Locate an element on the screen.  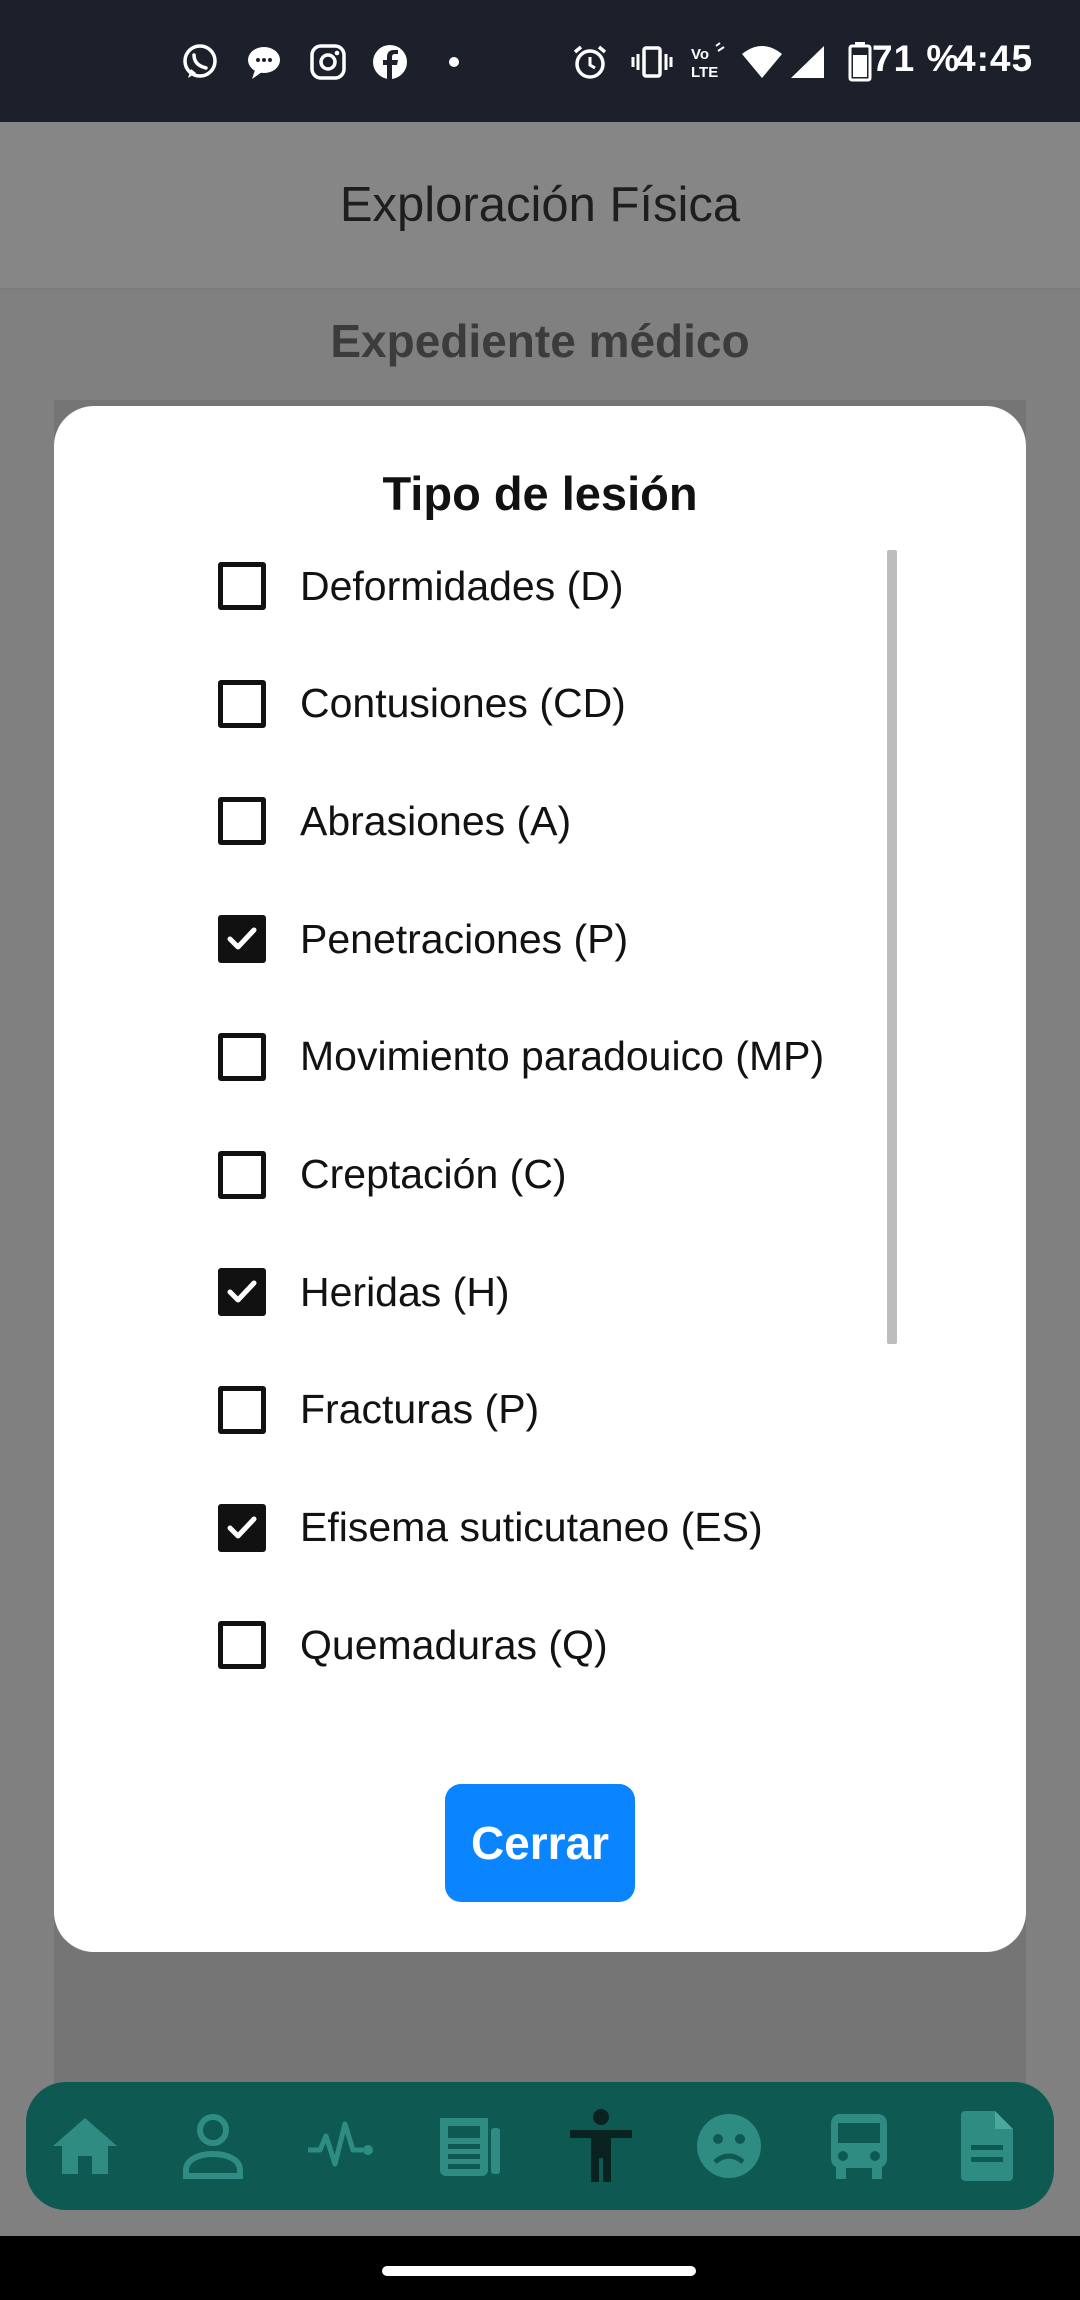
dot-icon is located at coordinates (454, 62).